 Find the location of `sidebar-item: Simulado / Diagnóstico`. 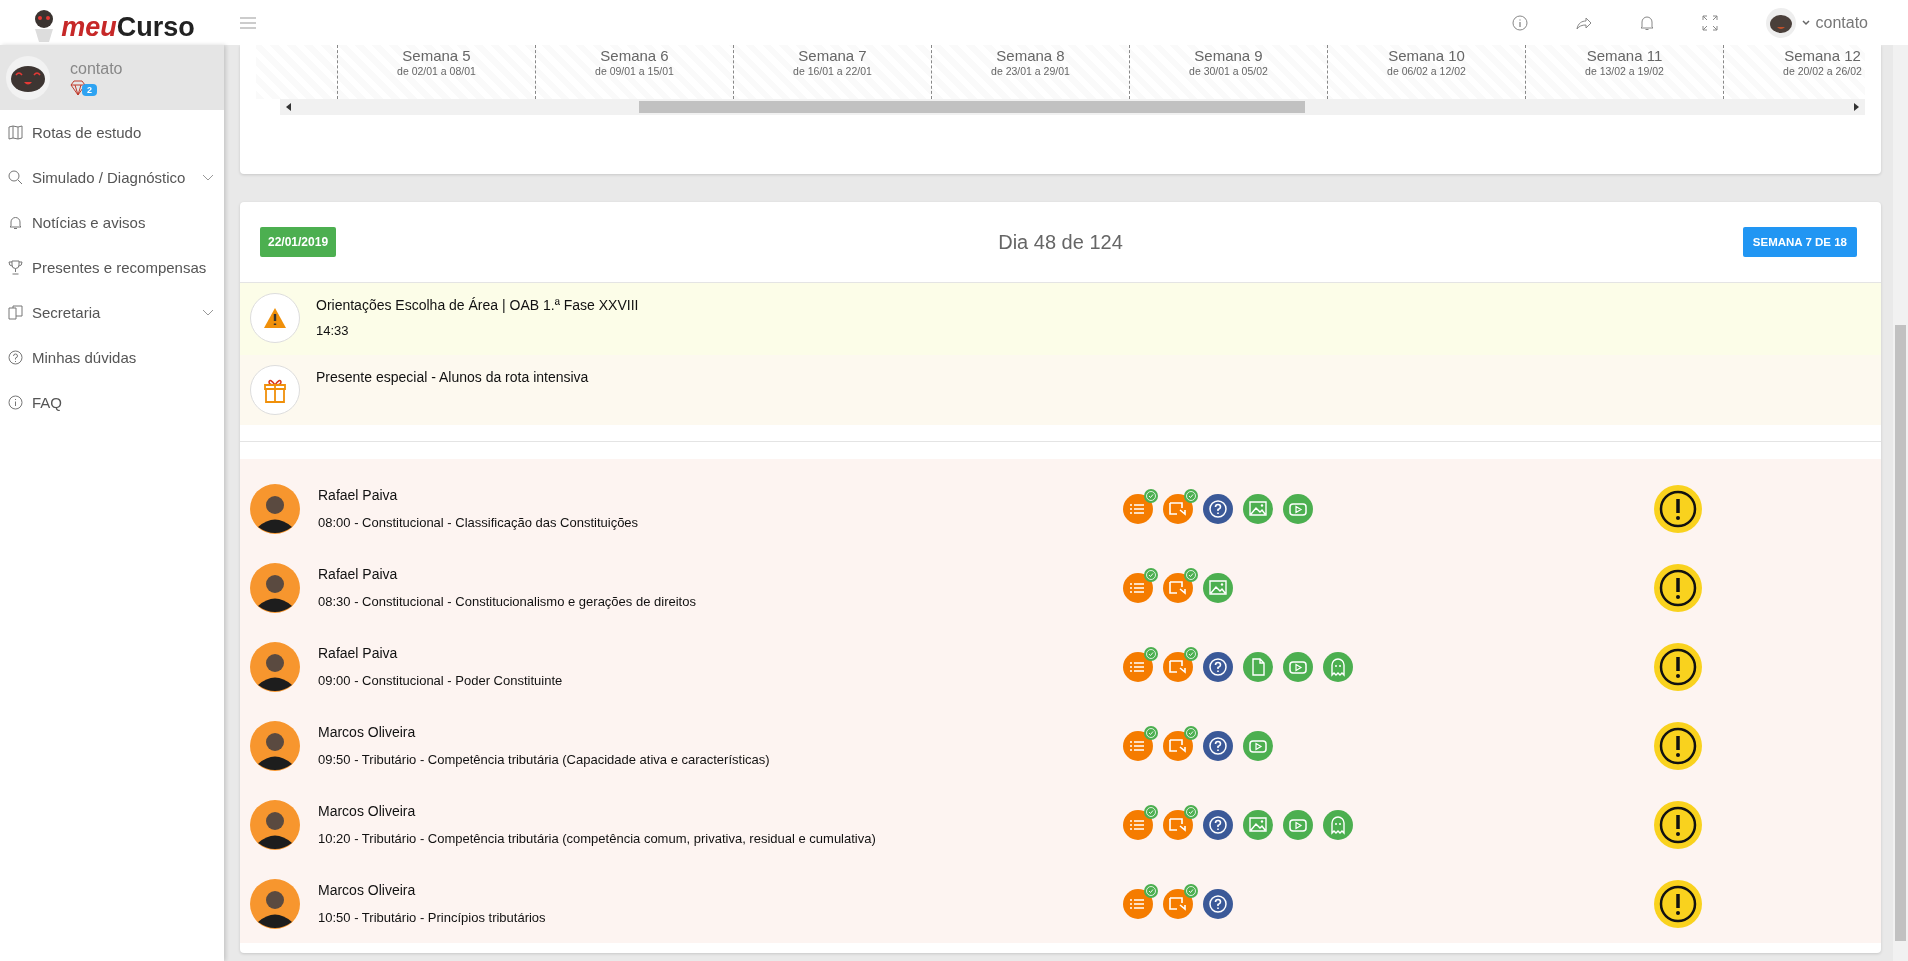

sidebar-item: Simulado / Diagnóstico is located at coordinates (112, 177).